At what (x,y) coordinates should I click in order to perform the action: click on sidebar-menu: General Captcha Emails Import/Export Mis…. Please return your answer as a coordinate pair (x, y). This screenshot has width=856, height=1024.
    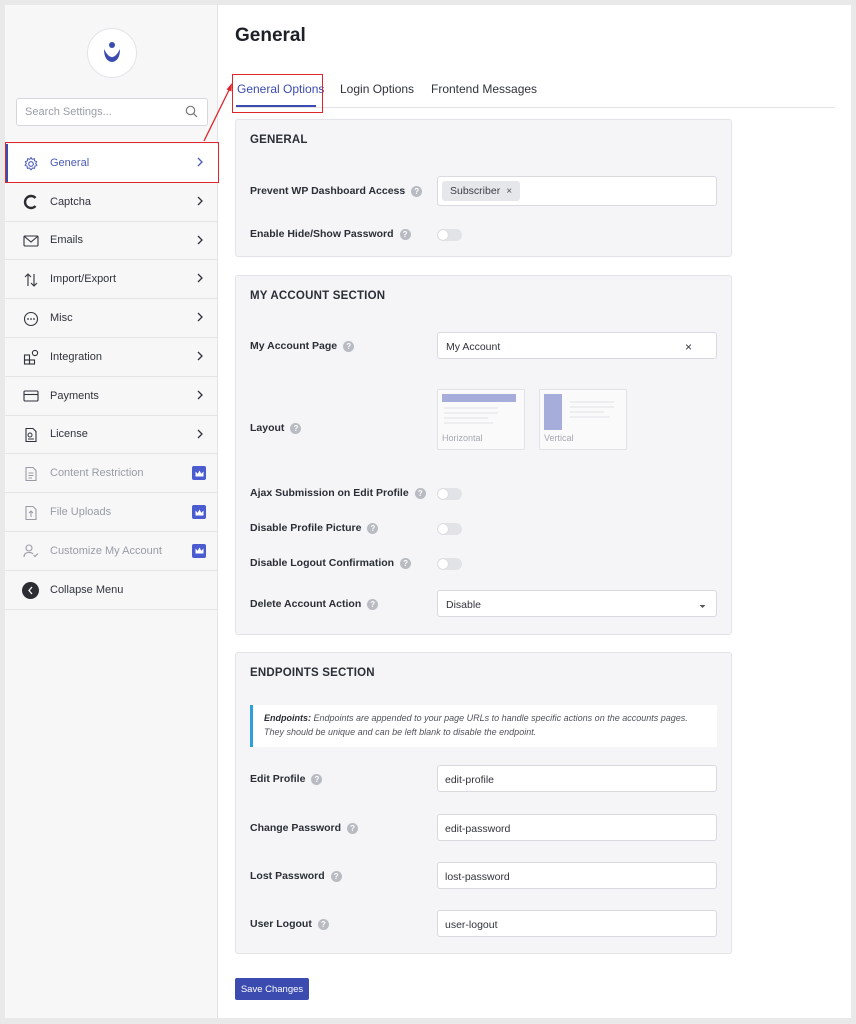
    Looking at the image, I should click on (111, 377).